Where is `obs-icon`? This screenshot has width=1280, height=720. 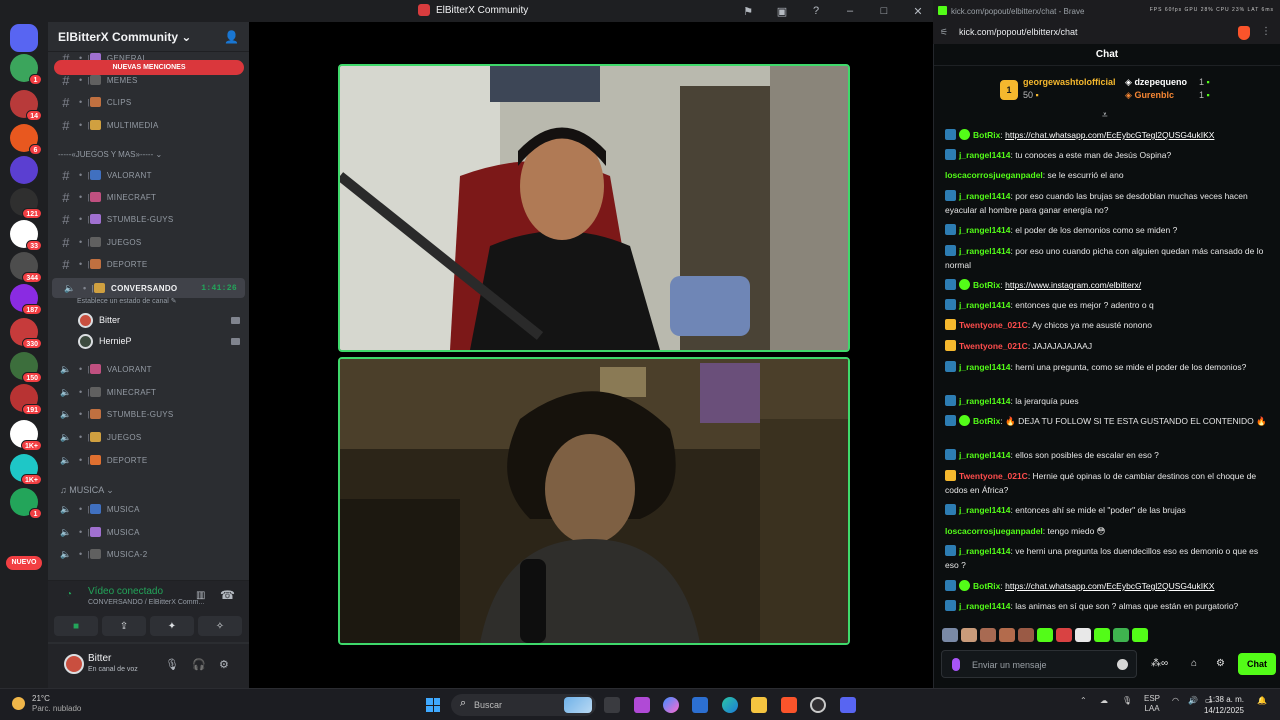
obs-icon is located at coordinates (818, 705).